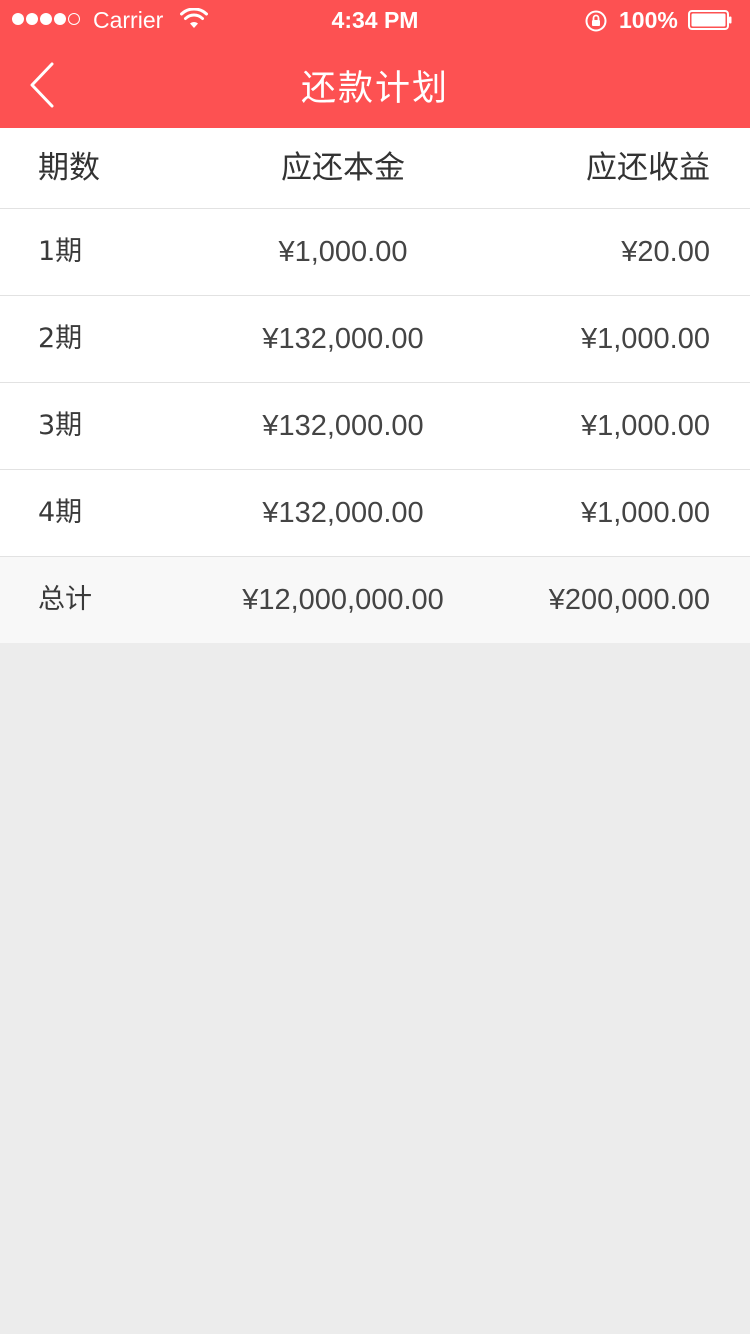 The height and width of the screenshot is (1334, 750). I want to click on period-cell: 3期, so click(60, 425).